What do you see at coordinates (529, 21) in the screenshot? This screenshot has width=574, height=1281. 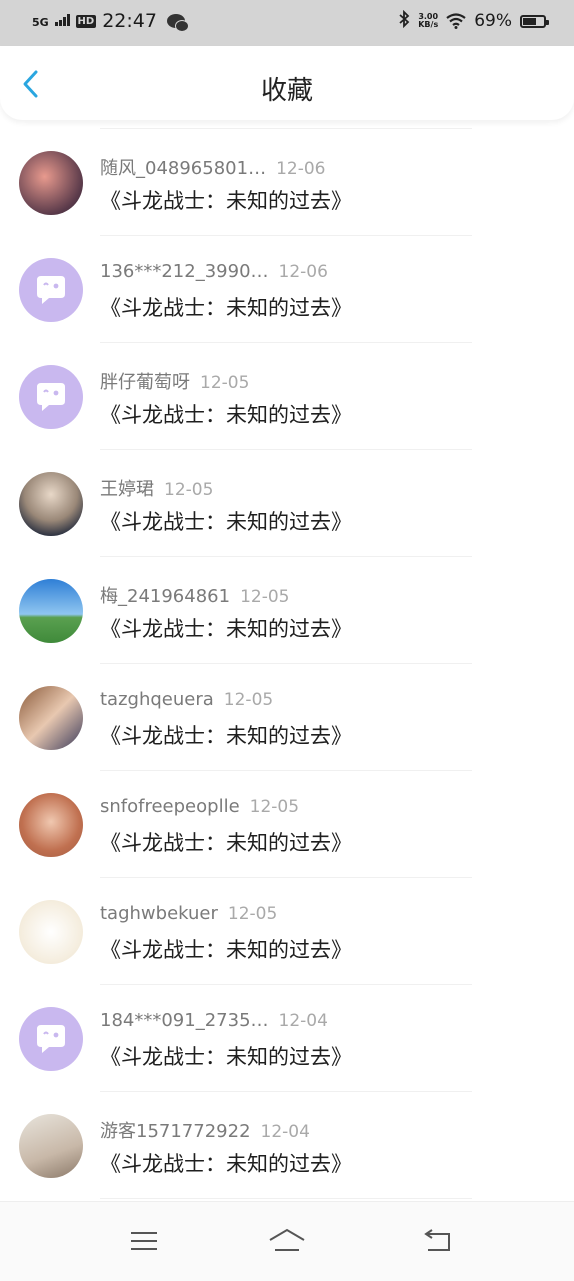 I see `battery-fill` at bounding box center [529, 21].